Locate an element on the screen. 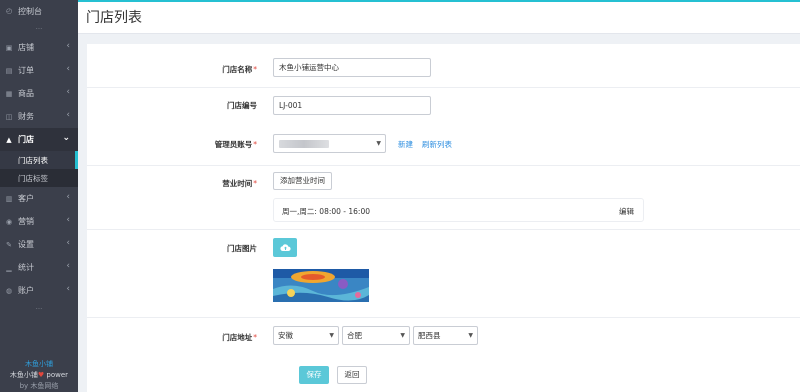  redacted-value is located at coordinates (304, 144).